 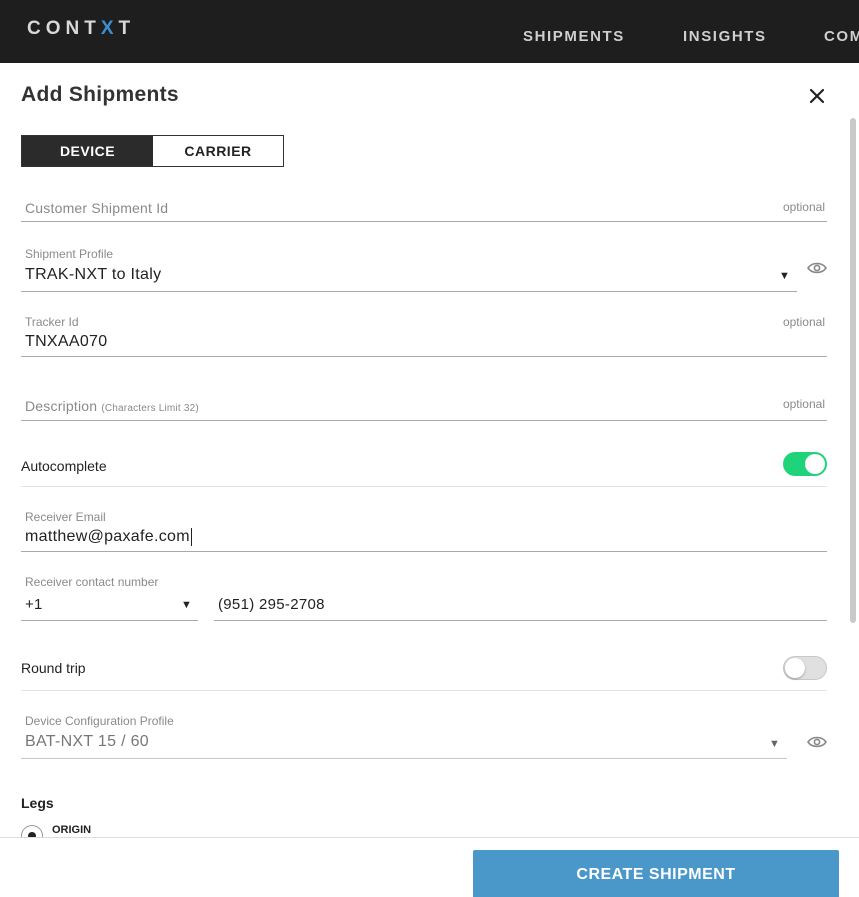 I want to click on shipment-profile-label: Shipment Profile, so click(x=69, y=254).